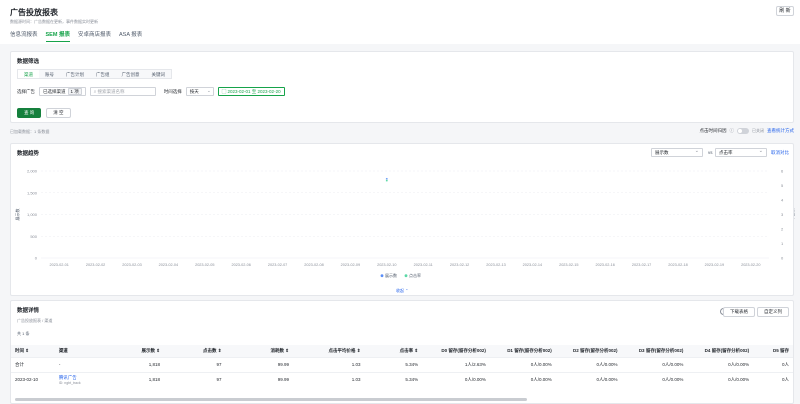 The width and height of the screenshot is (800, 404). I want to click on filter-tab-account: 账号, so click(49, 74).